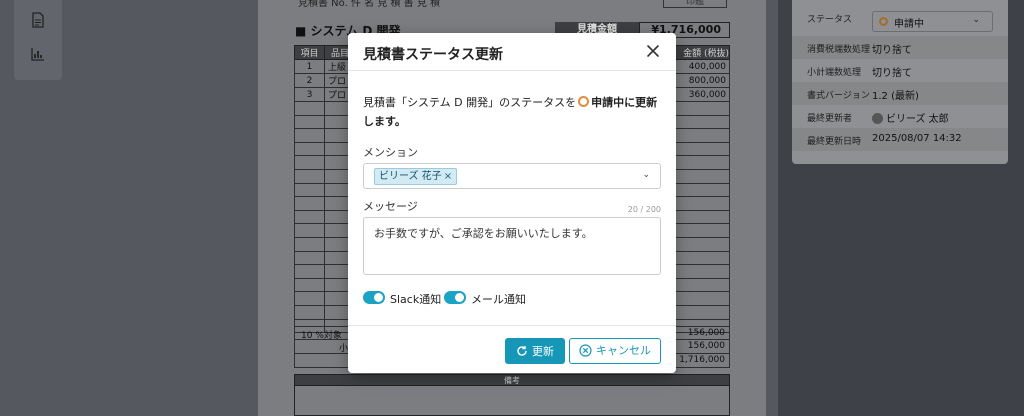 The image size is (1024, 416). I want to click on mention-select: ビリーズ 花子 × ⌄, so click(512, 176).